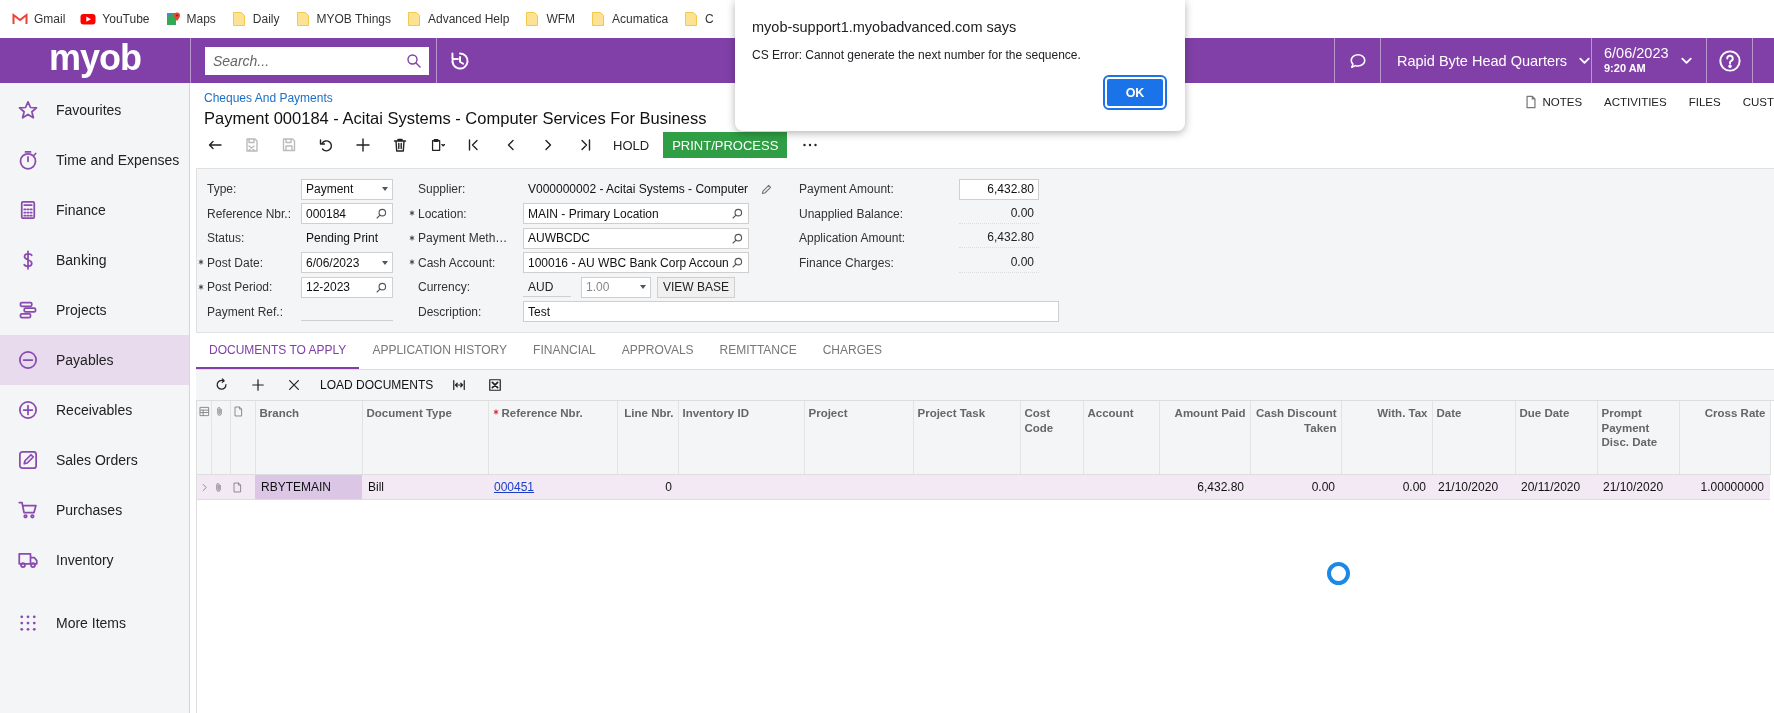  What do you see at coordinates (94, 410) in the screenshot?
I see `sidebar-item: Receivables` at bounding box center [94, 410].